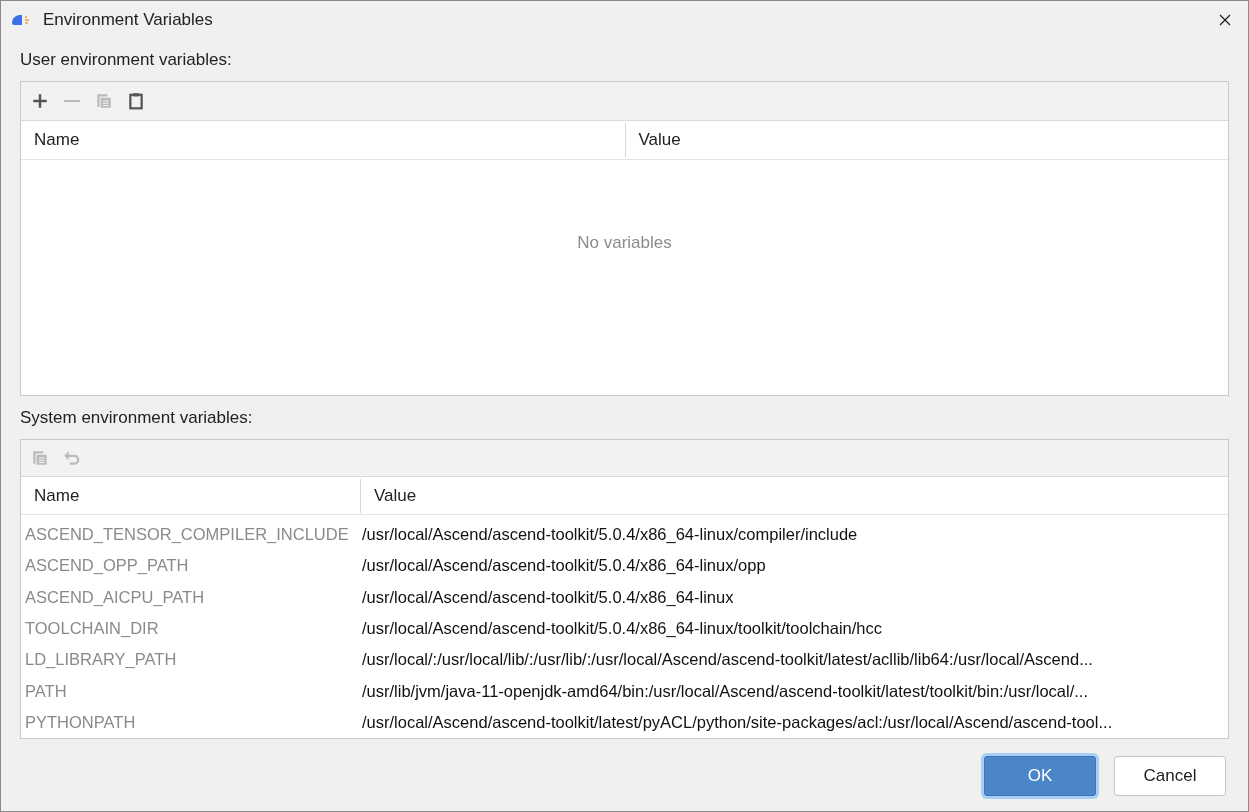 This screenshot has height=812, width=1249. Describe the element at coordinates (624, 242) in the screenshot. I see `empty-message: No variables` at that location.